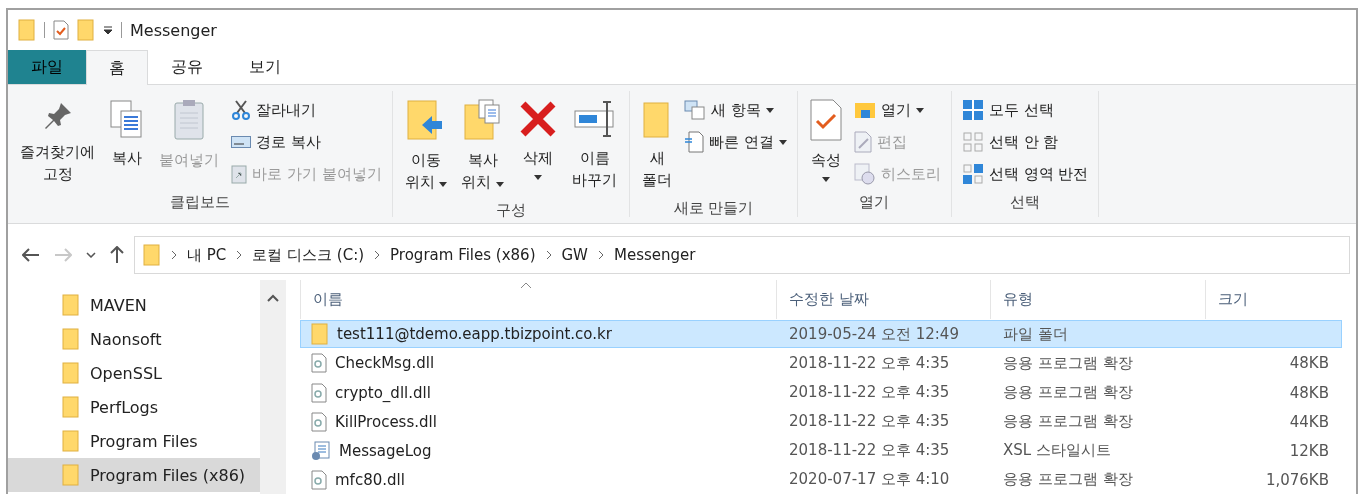 This screenshot has width=1358, height=494. Describe the element at coordinates (91, 255) in the screenshot. I see `chevron-down-icon` at that location.